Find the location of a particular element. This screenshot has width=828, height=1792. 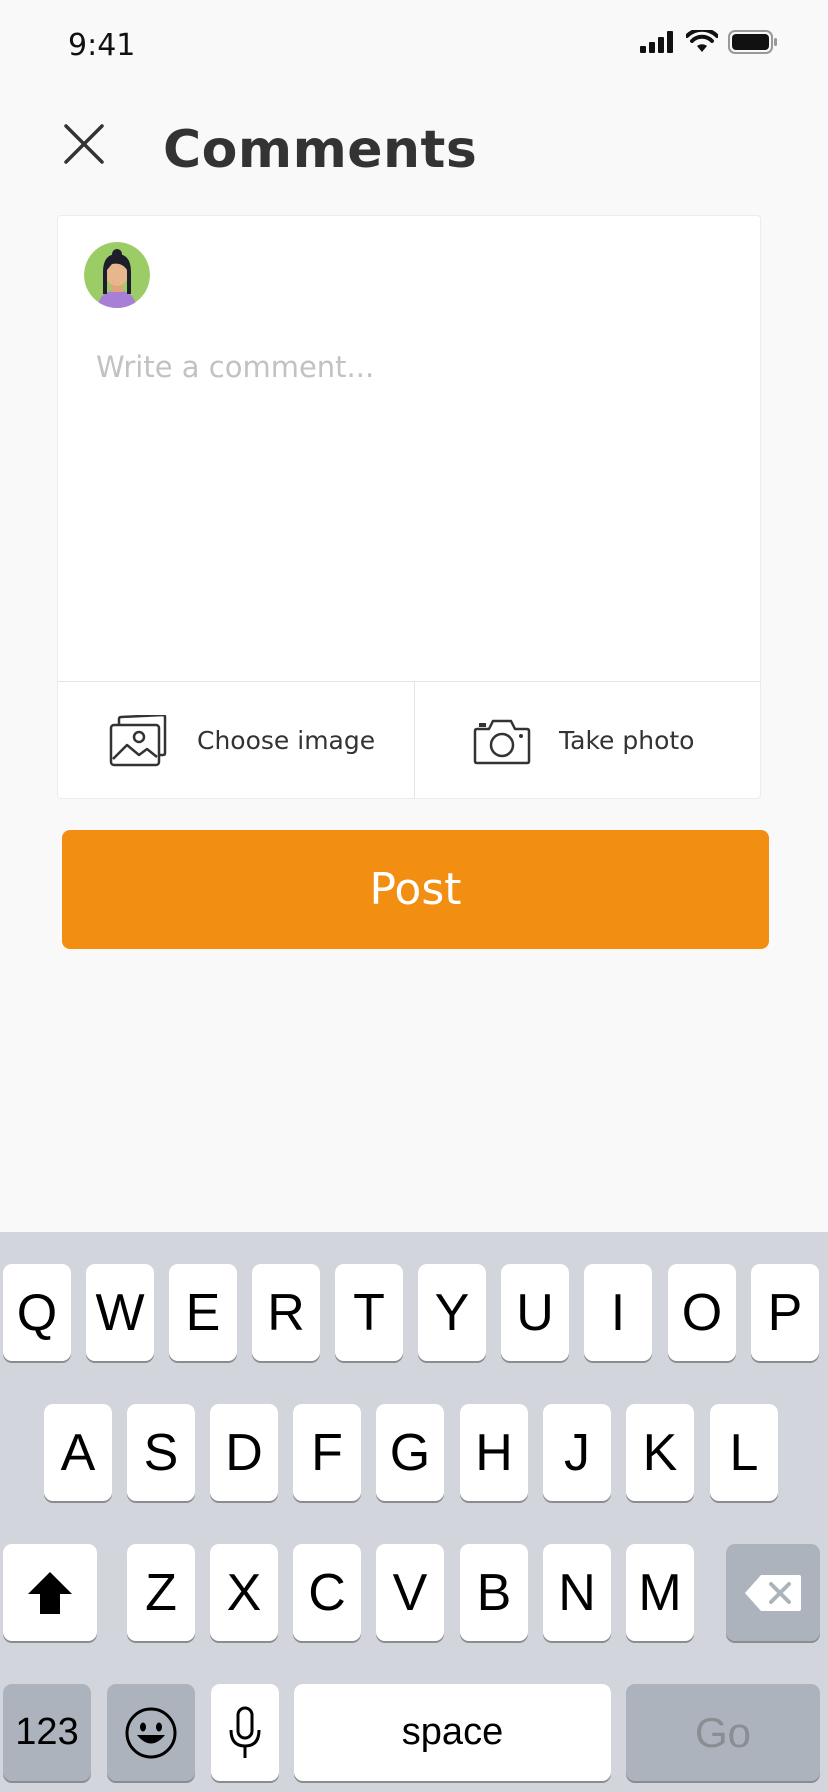

user-avatar-icon is located at coordinates (117, 275).